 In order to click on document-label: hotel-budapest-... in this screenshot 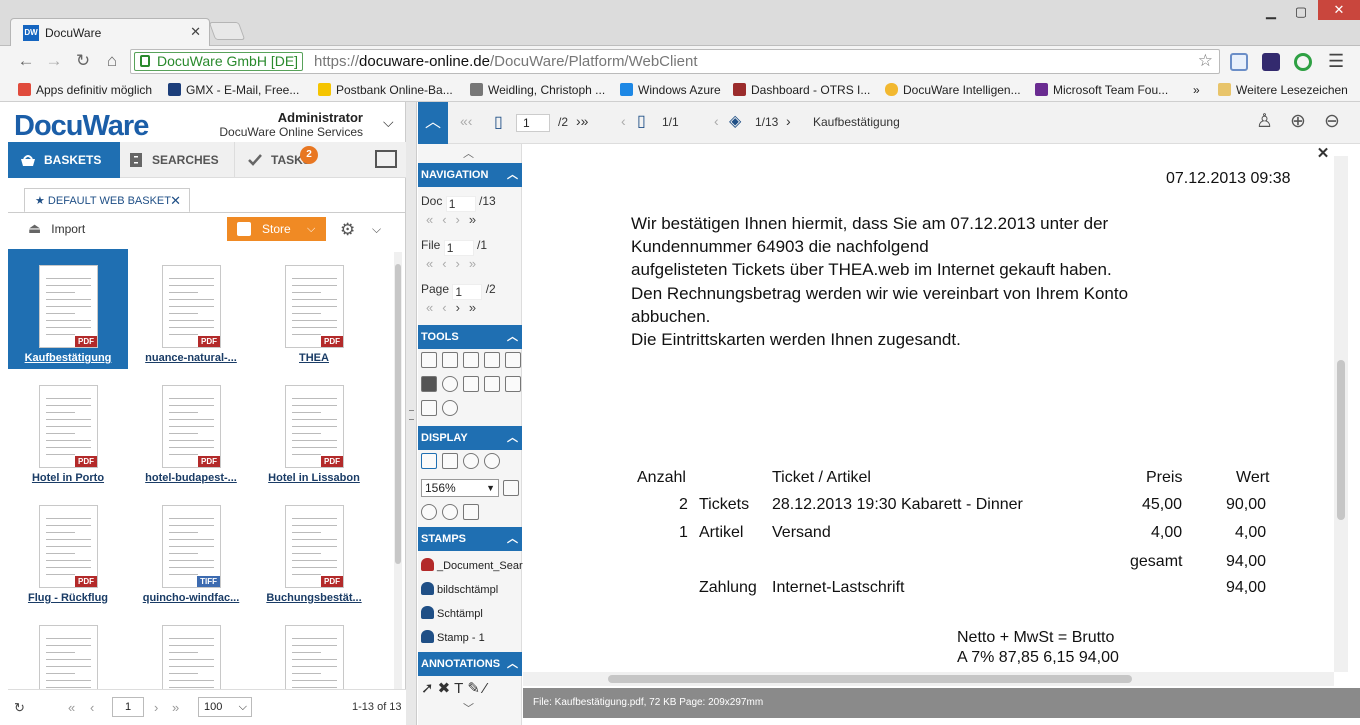, I will do `click(191, 478)`.